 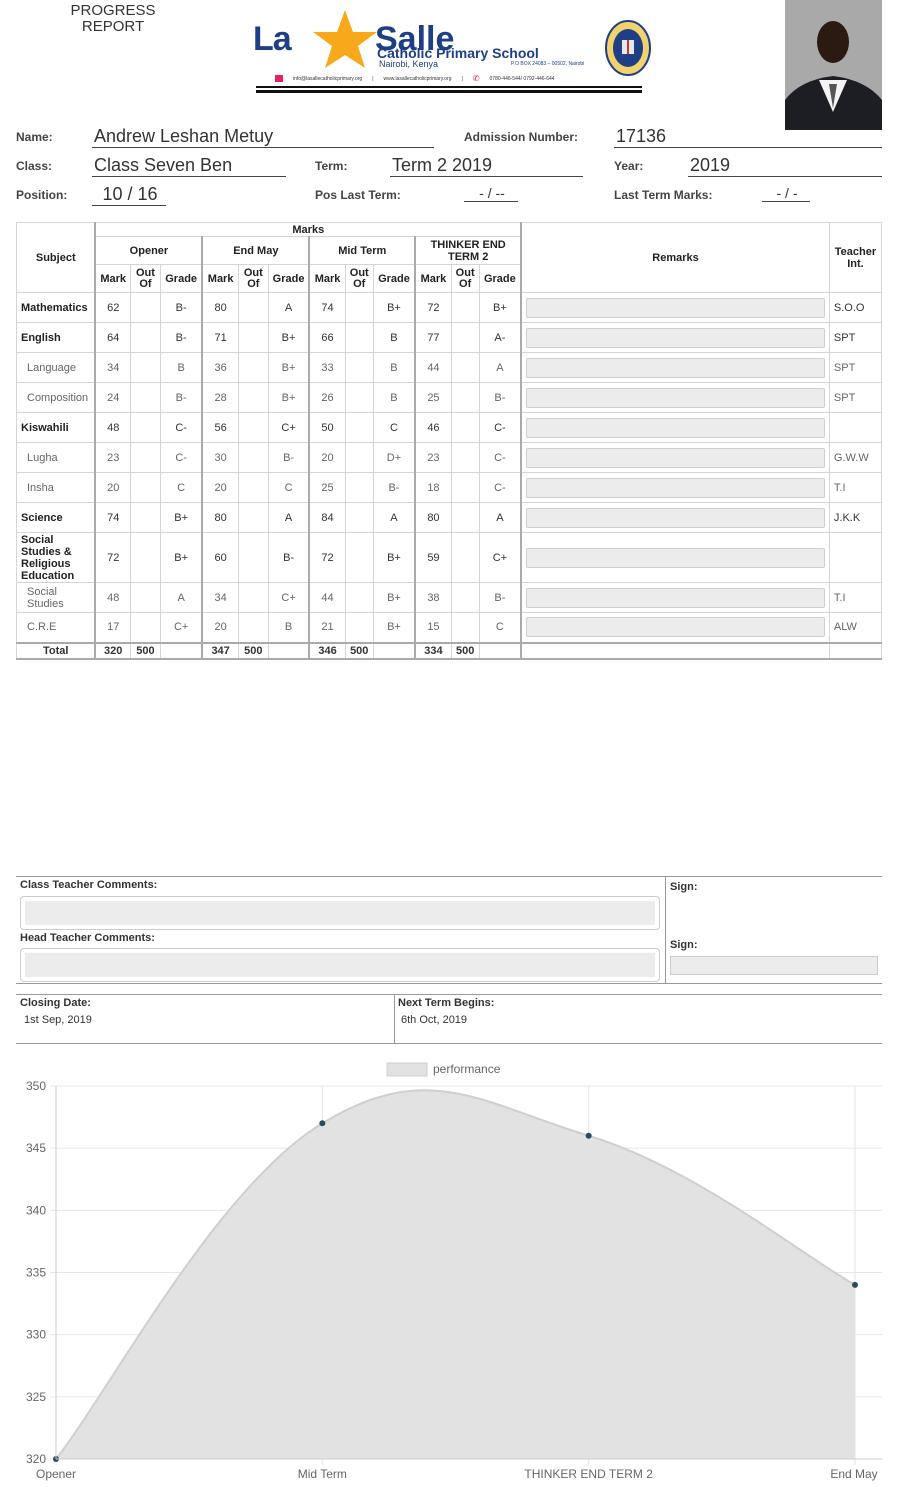 I want to click on closing-date: 1st Sep, 2019, so click(x=58, y=1020).